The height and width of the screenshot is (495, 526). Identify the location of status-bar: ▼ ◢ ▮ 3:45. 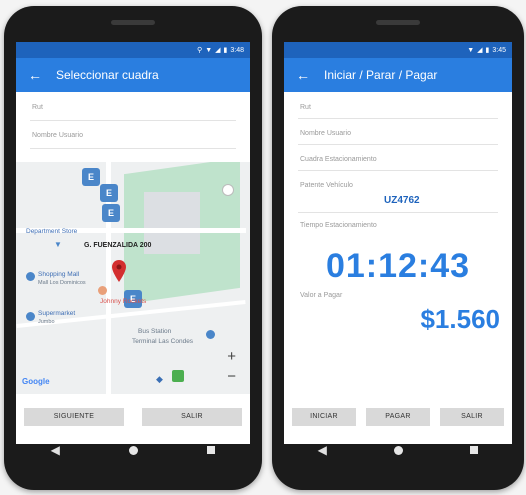
(398, 50).